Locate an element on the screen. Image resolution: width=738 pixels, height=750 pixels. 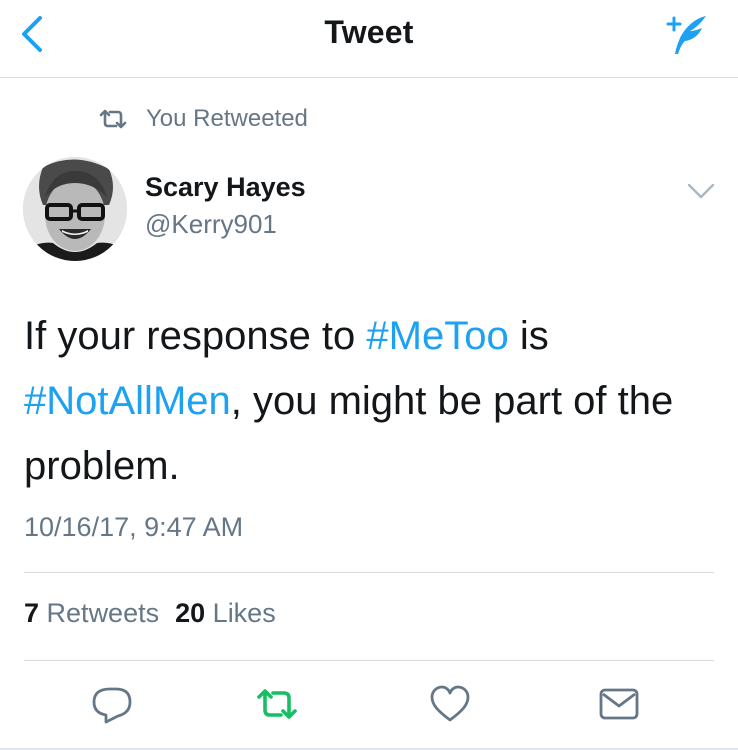
tweet-text-part: If your response to is located at coordinates (195, 336).